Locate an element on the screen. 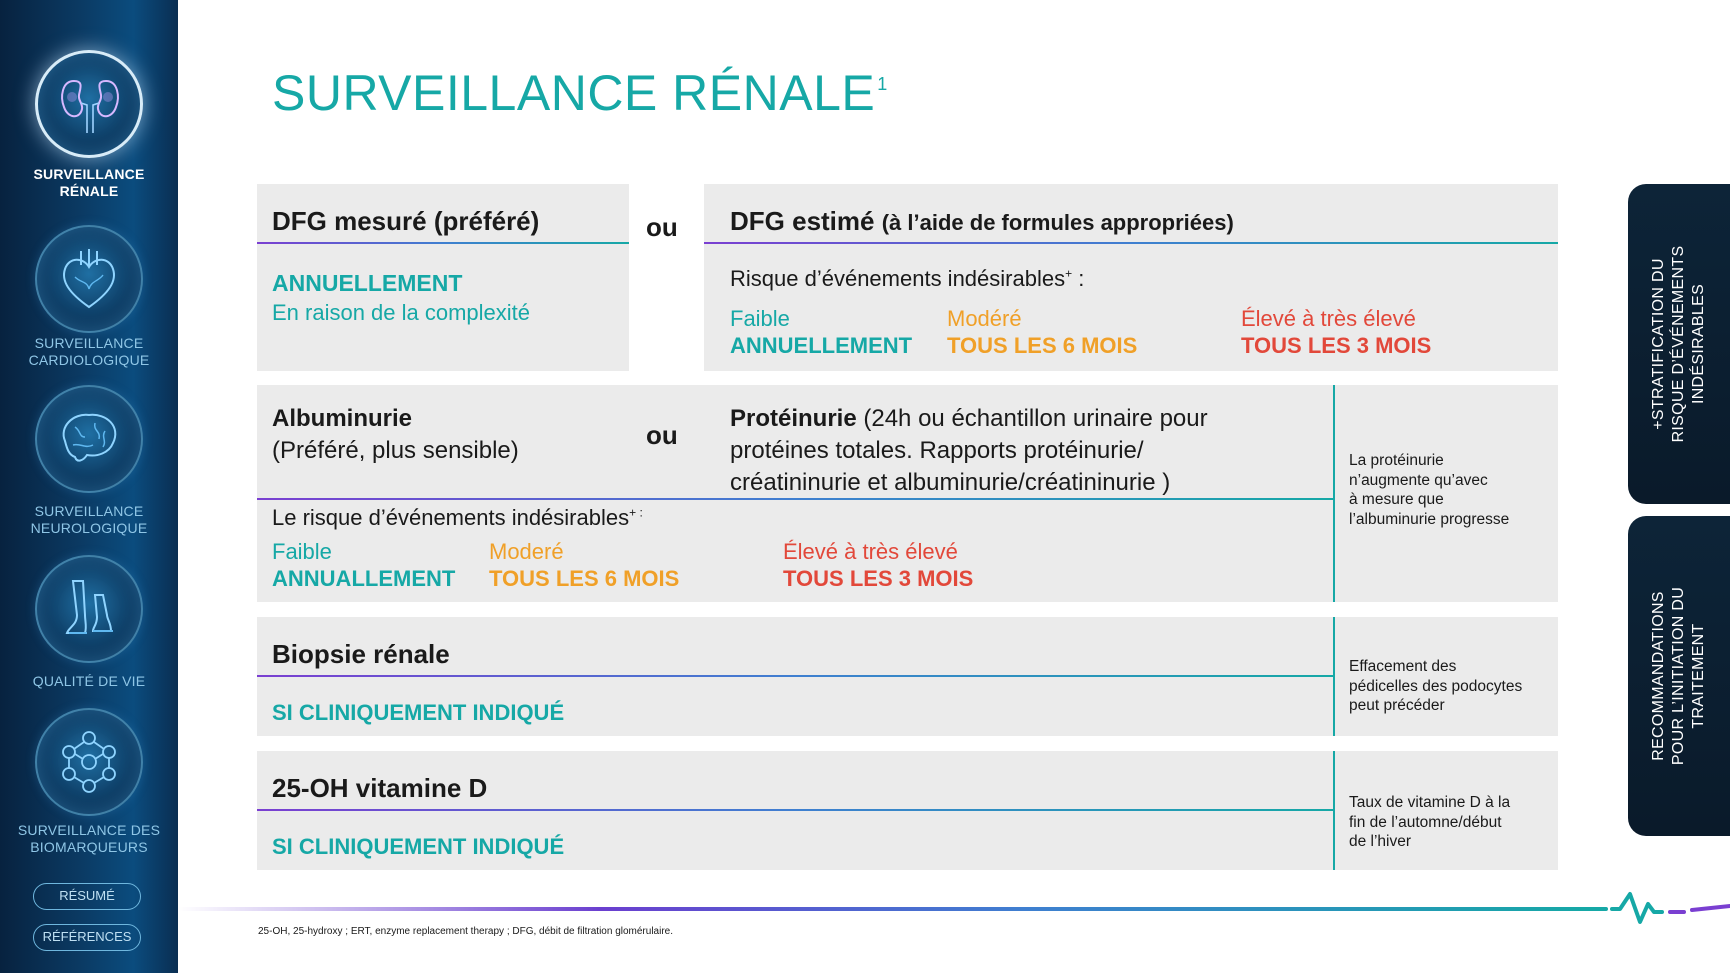  tab-line: TRAITEMENT is located at coordinates (1698, 676).